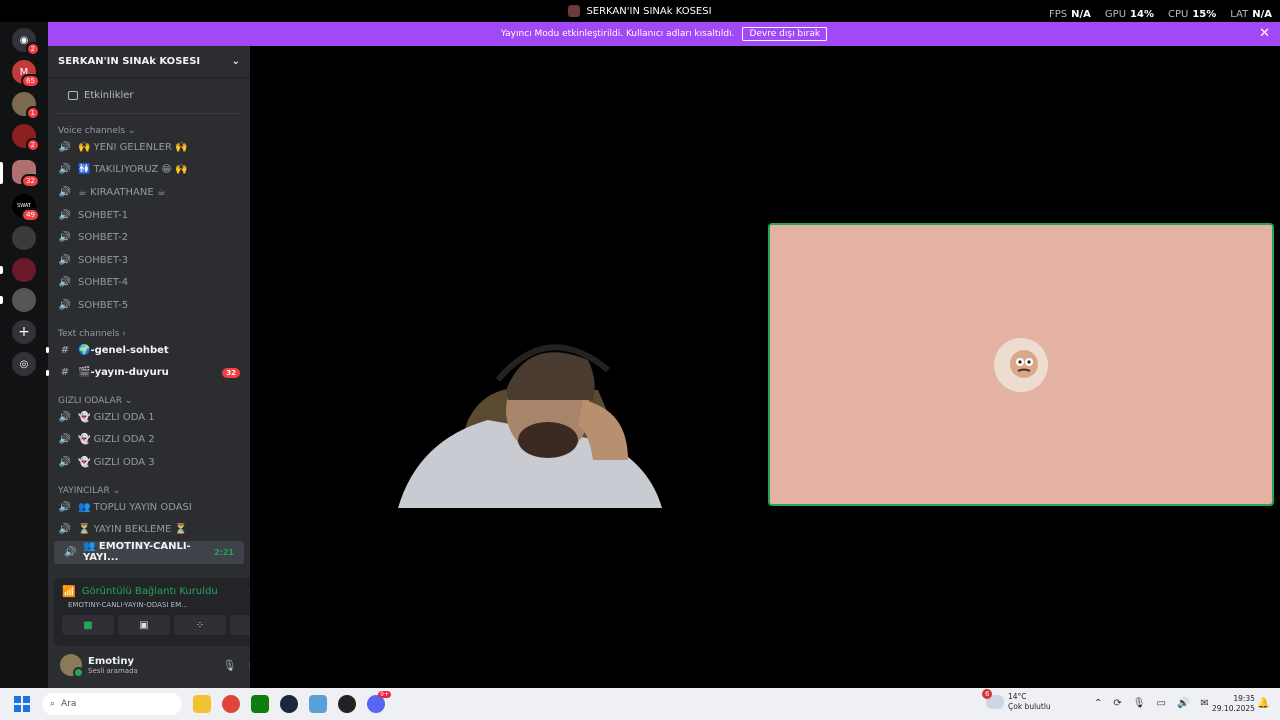 This screenshot has height=720, width=1280. What do you see at coordinates (1016, 700) in the screenshot?
I see `weather-widget: 6 14°C Çok bulutlu` at bounding box center [1016, 700].